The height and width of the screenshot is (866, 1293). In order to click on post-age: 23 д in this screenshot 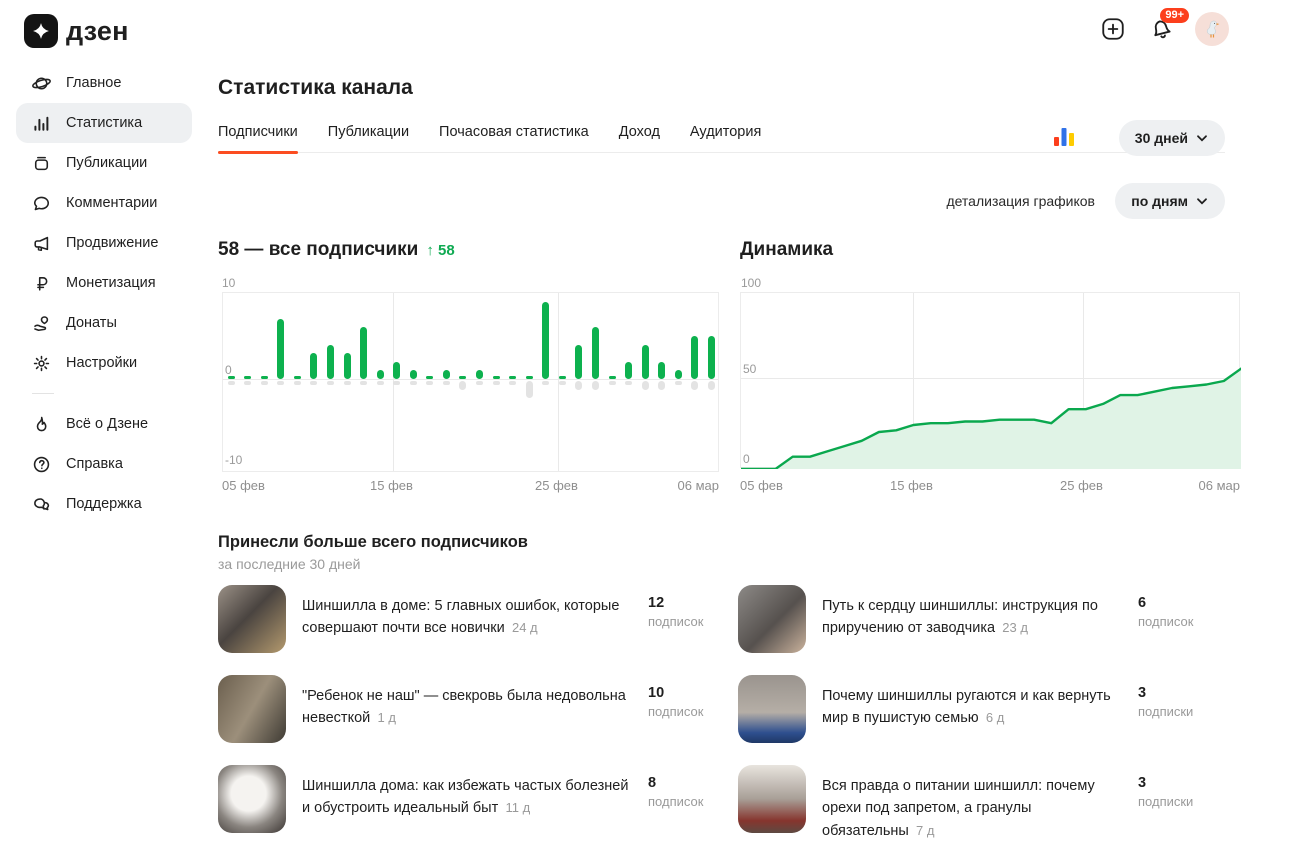, I will do `click(1011, 628)`.